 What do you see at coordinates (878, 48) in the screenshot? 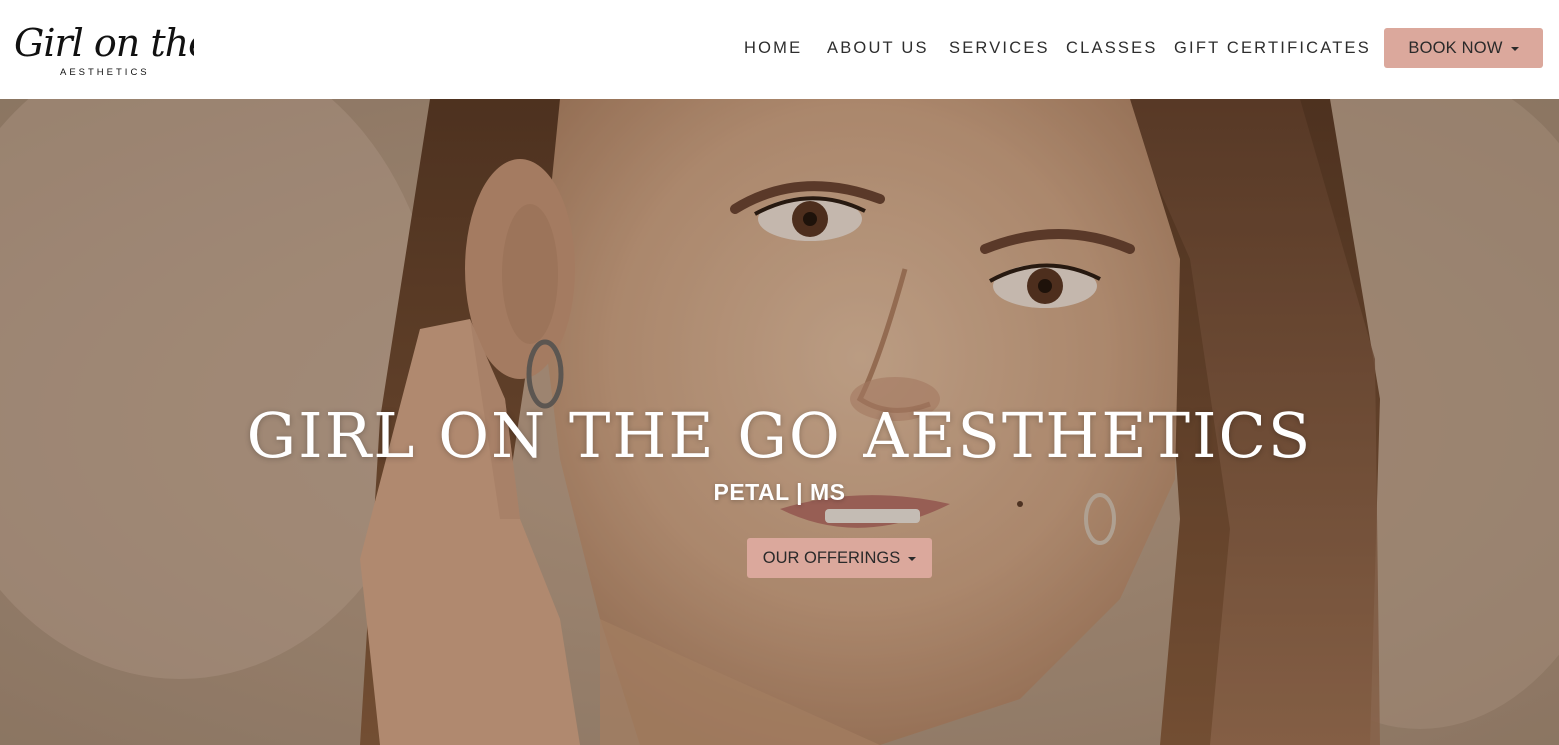
I see `nav-item-about-us: ABOUT US` at bounding box center [878, 48].